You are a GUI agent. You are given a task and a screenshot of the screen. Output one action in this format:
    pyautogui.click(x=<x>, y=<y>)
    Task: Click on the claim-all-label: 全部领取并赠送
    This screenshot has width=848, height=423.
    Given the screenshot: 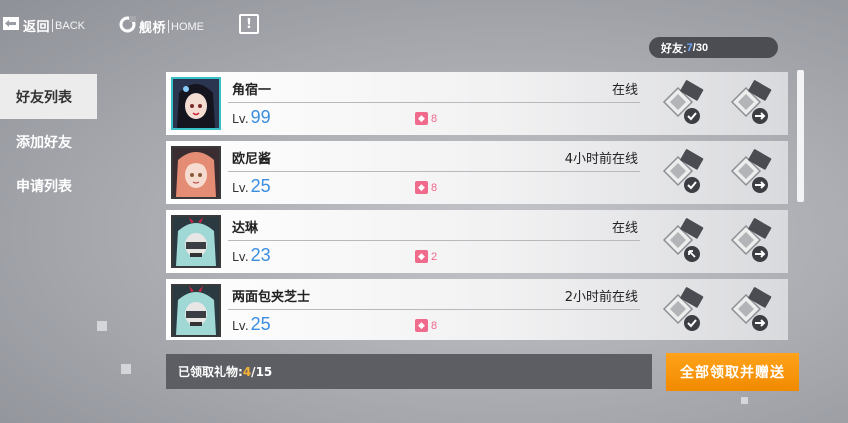 What is the action you would take?
    pyautogui.click(x=732, y=373)
    